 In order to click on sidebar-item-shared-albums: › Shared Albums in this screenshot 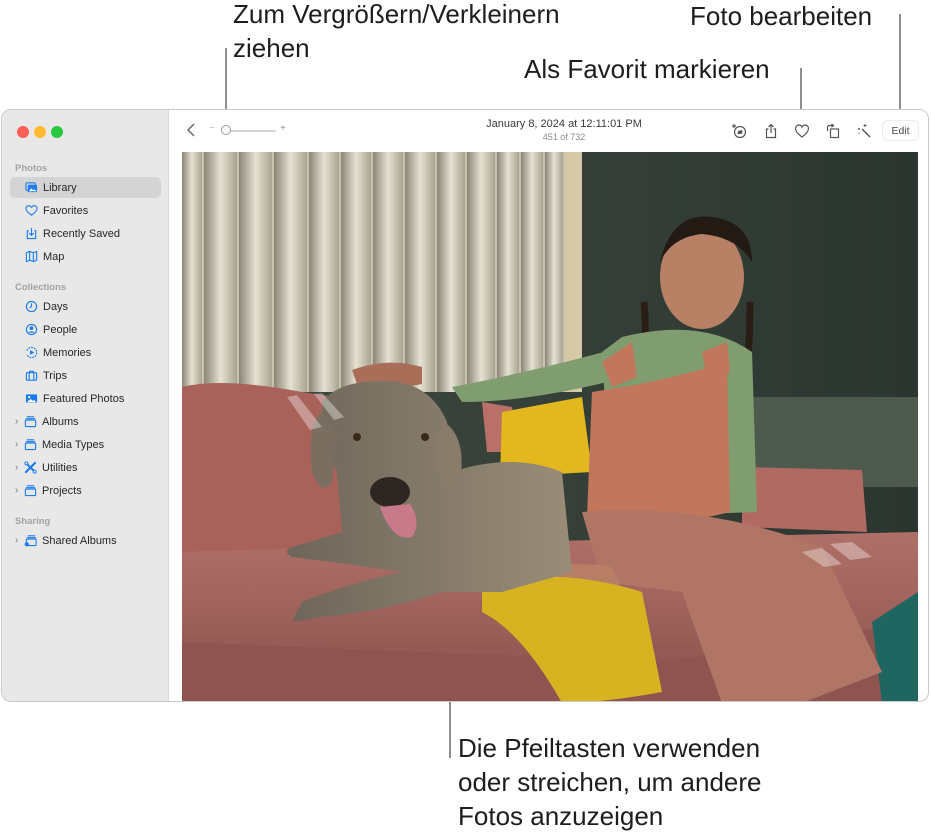, I will do `click(85, 540)`.